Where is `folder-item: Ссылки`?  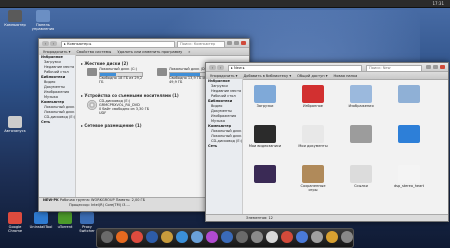
folder-item: Ссылки is located at coordinates (361, 176).